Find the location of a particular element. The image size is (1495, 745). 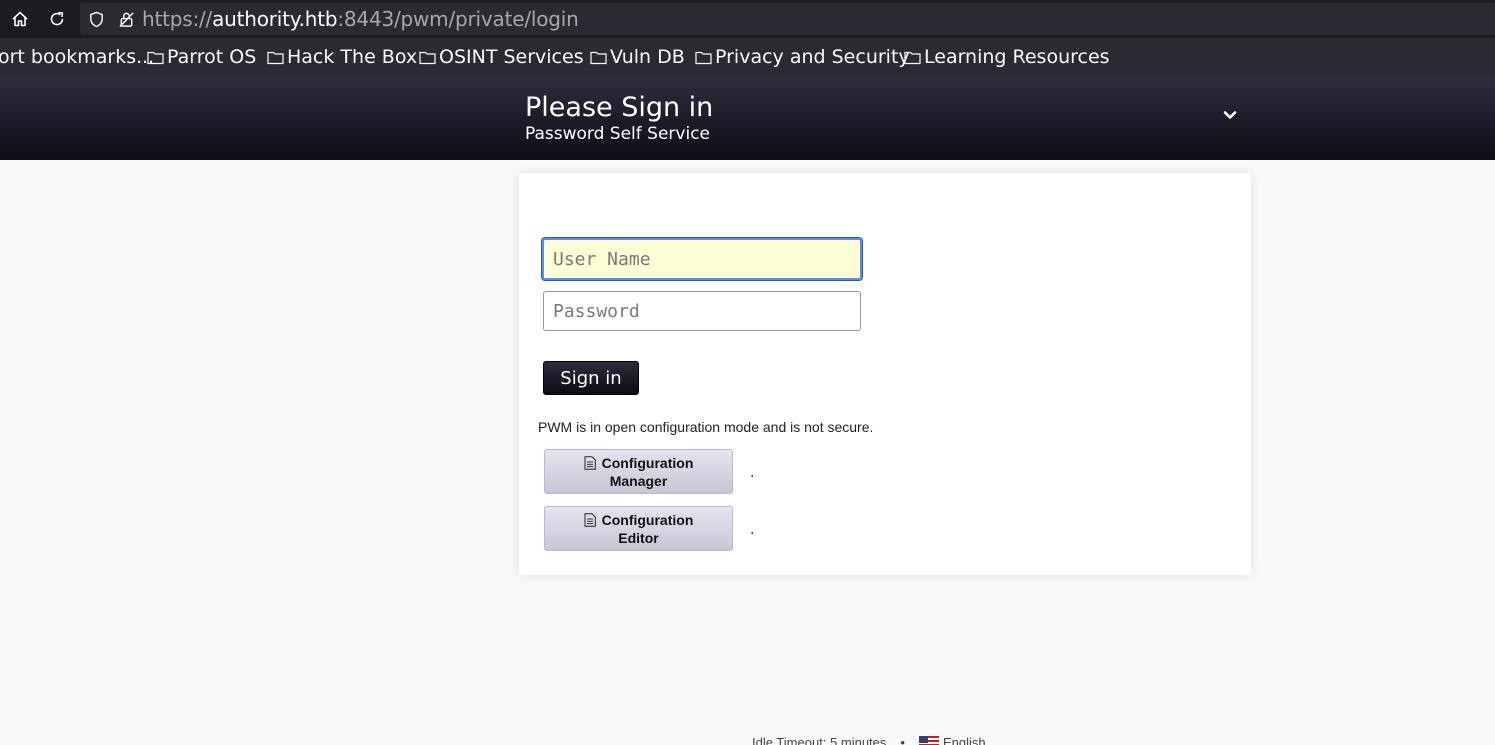

bookmark-label: Parrot OS is located at coordinates (212, 57).